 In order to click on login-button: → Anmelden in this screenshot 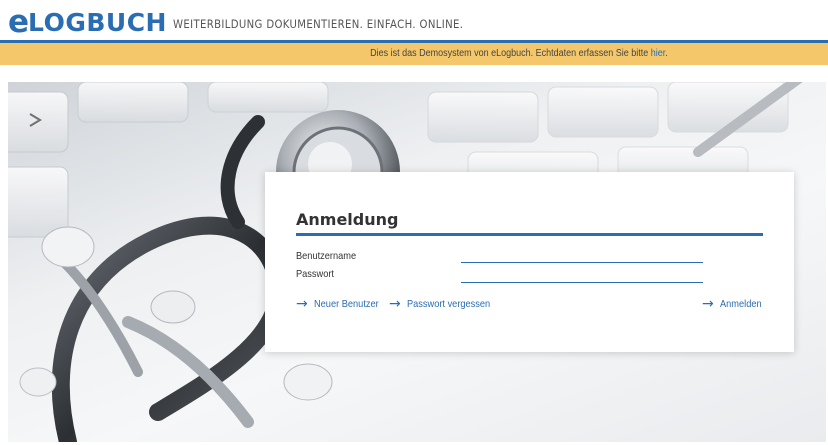, I will do `click(734, 304)`.